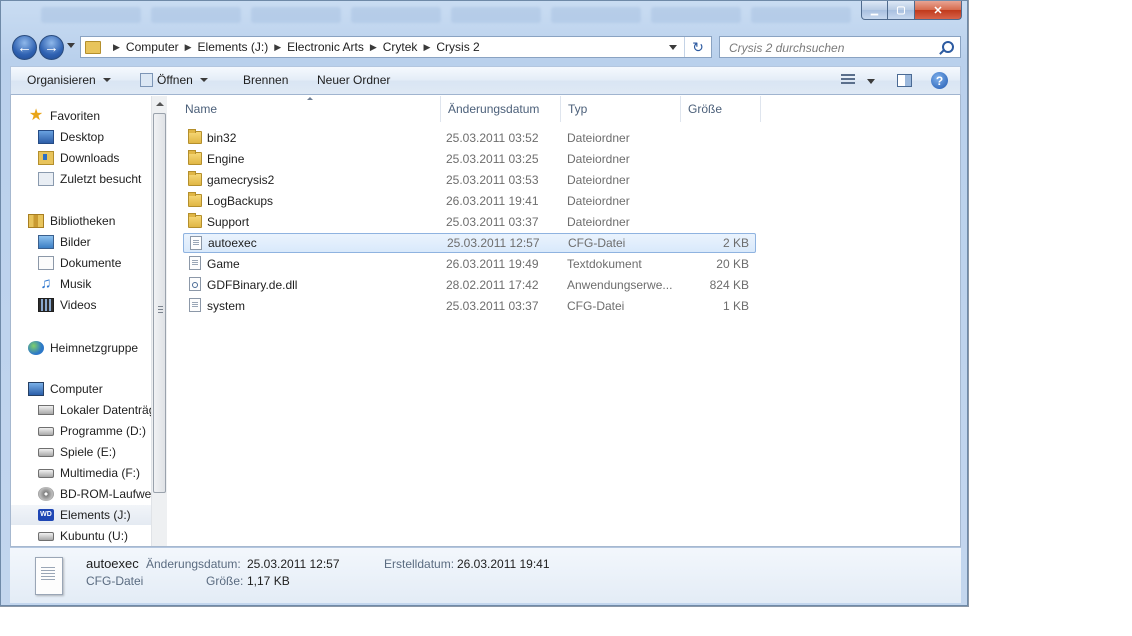 This screenshot has width=1132, height=636. Describe the element at coordinates (469, 180) in the screenshot. I see `file-row-folder: gamecrysis2 25.03.2011 03:53 Dateiordner` at that location.